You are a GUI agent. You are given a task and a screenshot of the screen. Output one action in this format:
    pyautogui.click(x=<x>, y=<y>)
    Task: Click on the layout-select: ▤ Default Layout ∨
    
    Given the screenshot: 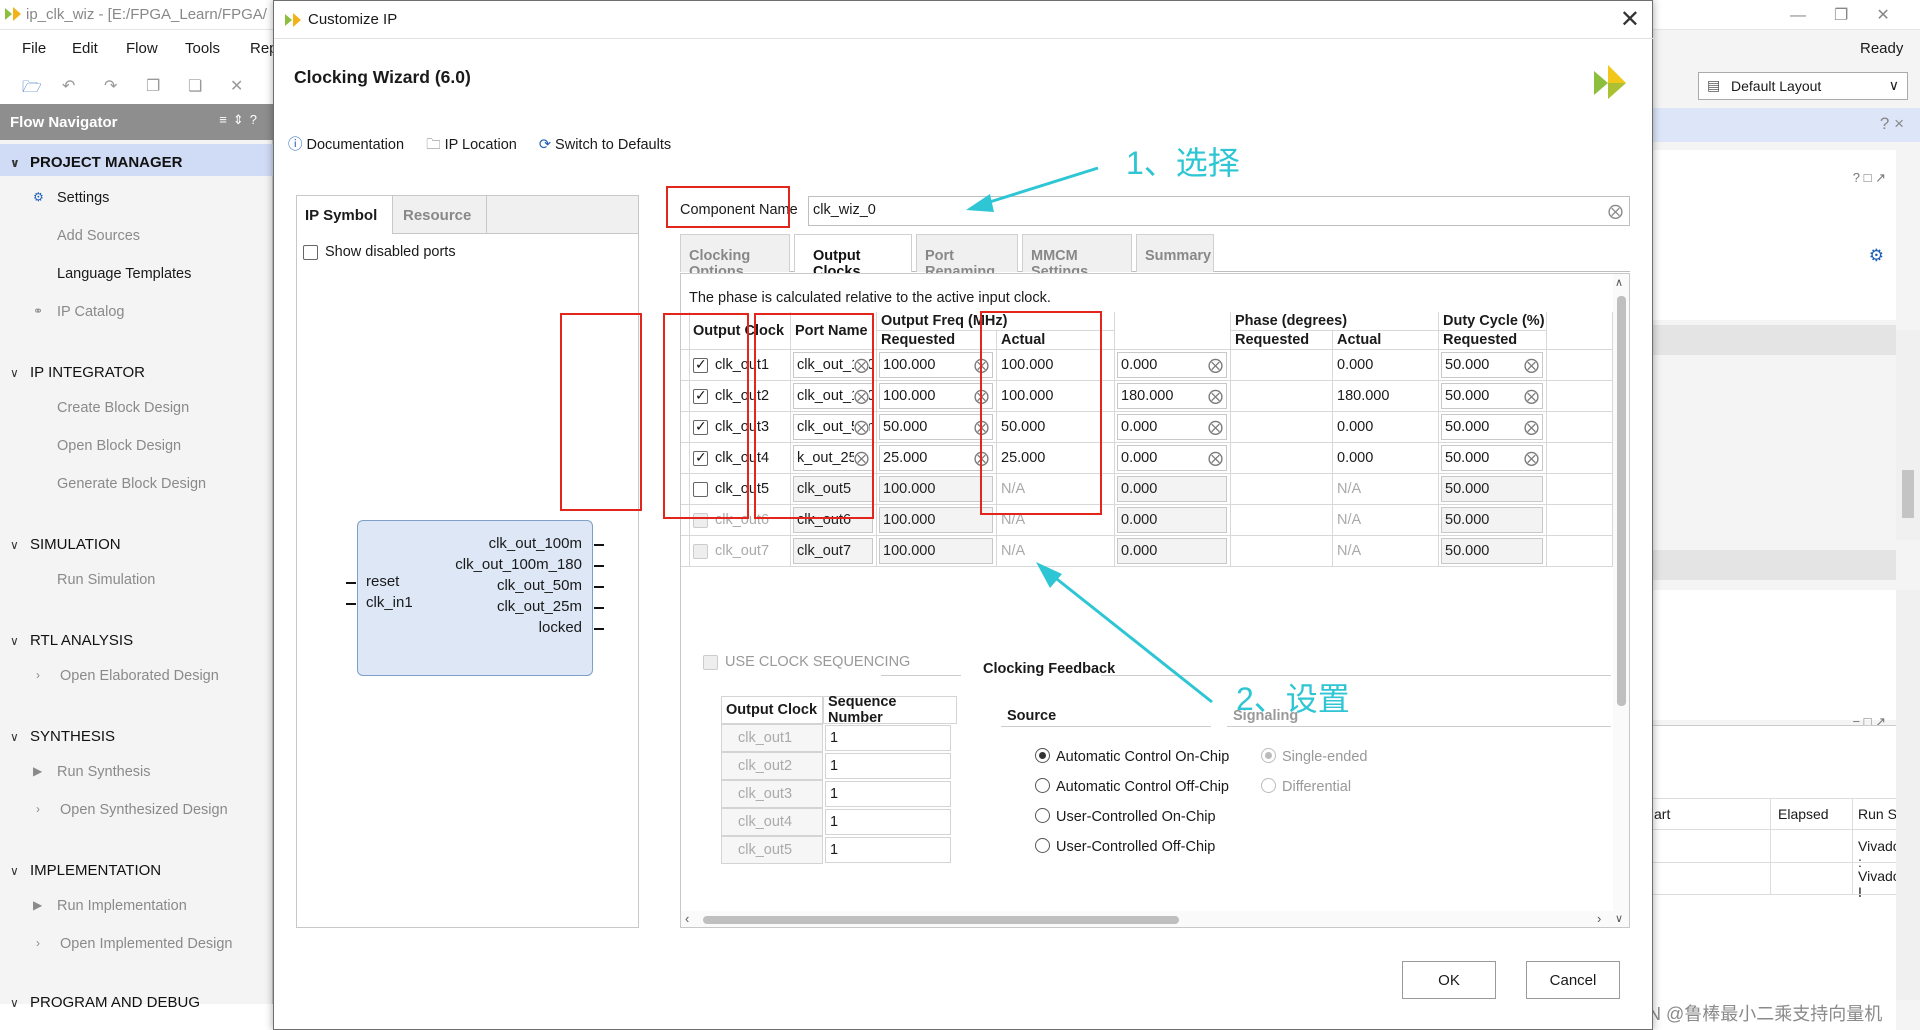 What is the action you would take?
    pyautogui.click(x=1803, y=86)
    